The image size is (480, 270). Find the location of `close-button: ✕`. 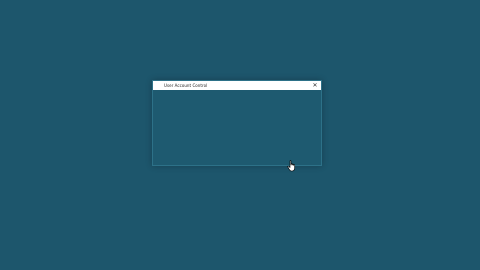

close-button: ✕ is located at coordinates (315, 85).